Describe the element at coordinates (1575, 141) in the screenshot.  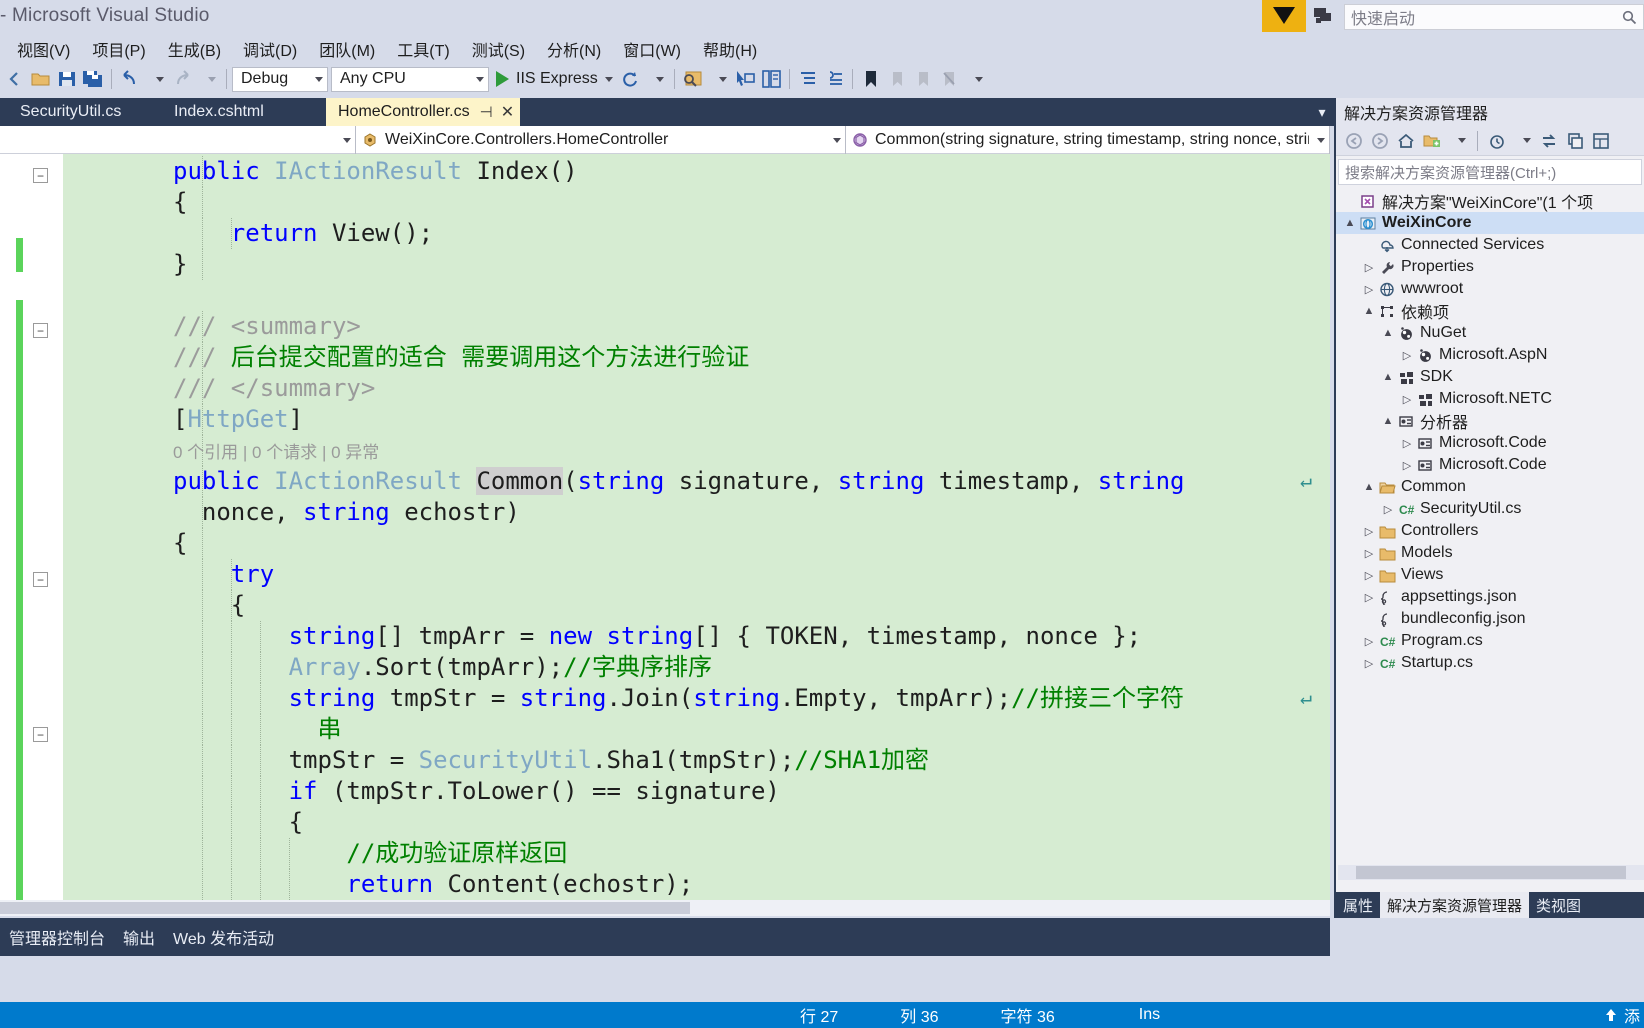
I see `collapse-all-icon` at that location.